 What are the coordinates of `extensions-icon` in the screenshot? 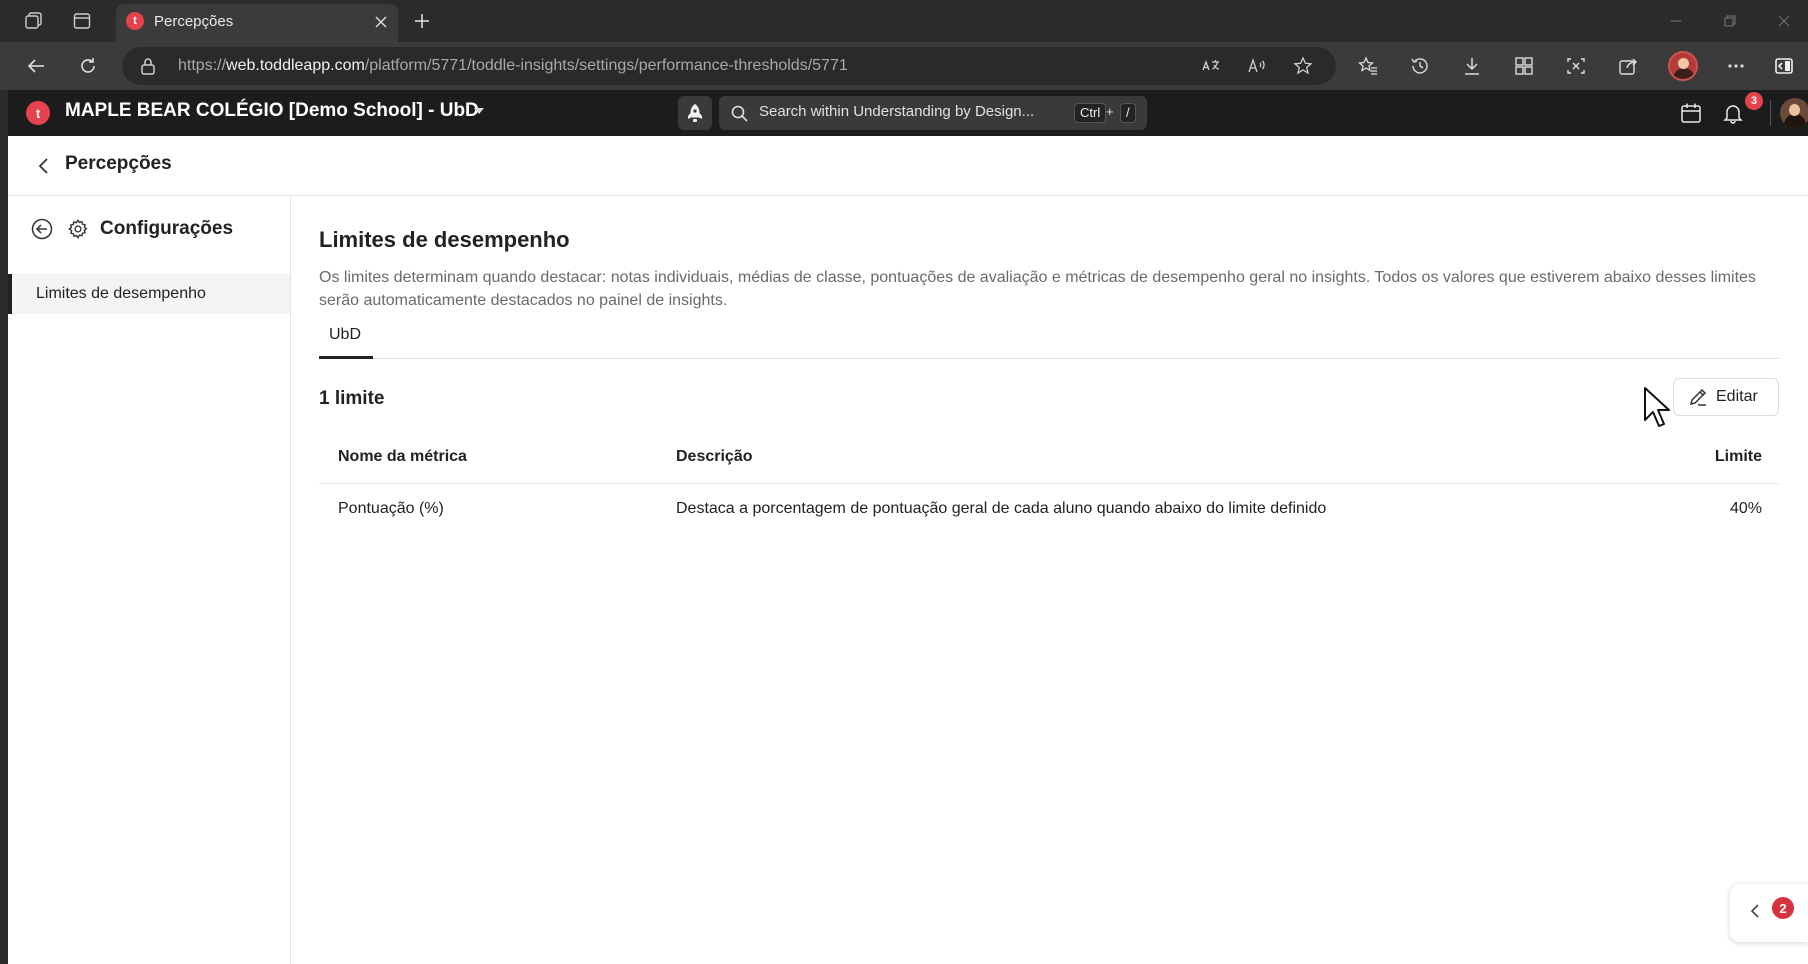 It's located at (1524, 66).